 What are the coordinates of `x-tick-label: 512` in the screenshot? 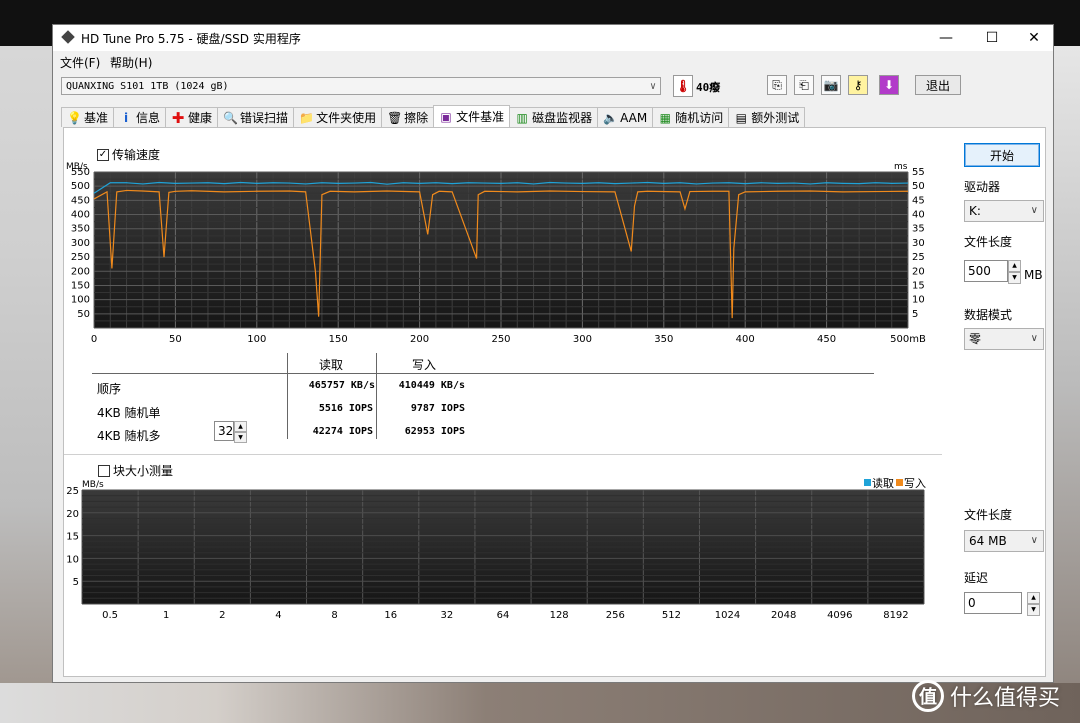 It's located at (671, 615).